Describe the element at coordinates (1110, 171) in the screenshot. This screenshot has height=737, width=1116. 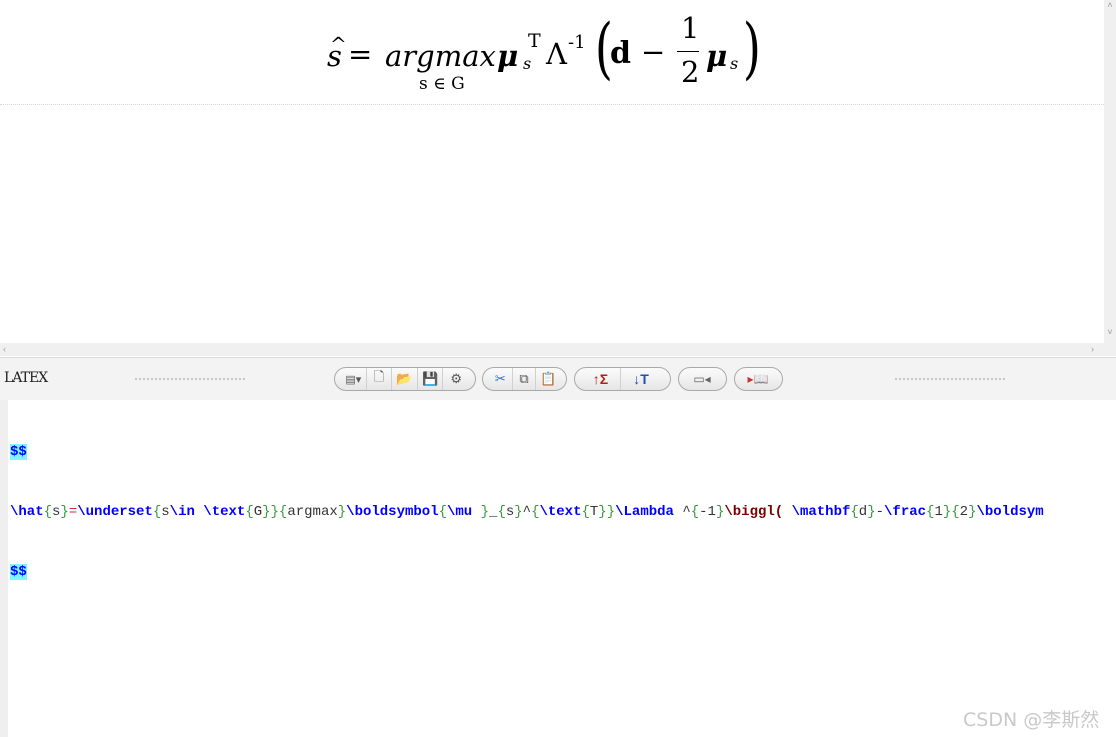
I see `preview-vertical-scrollbar: ˄ ˅` at that location.